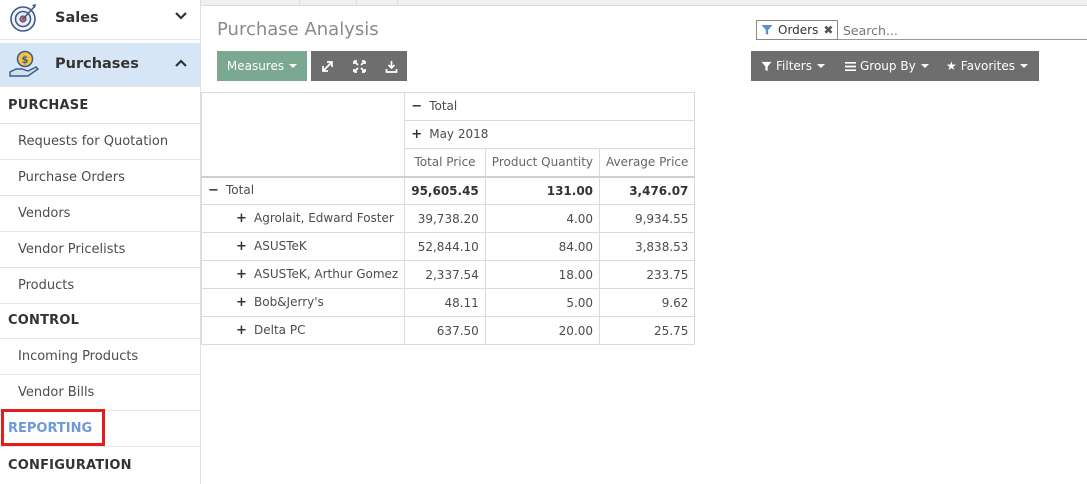 This screenshot has width=1087, height=484. I want to click on target-icon, so click(23, 18).